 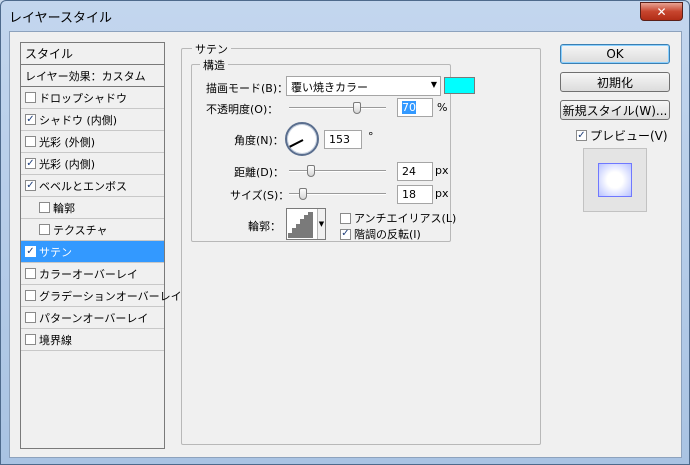 What do you see at coordinates (88, 274) in the screenshot?
I see `list-item-label: カラーオーバーレイ` at bounding box center [88, 274].